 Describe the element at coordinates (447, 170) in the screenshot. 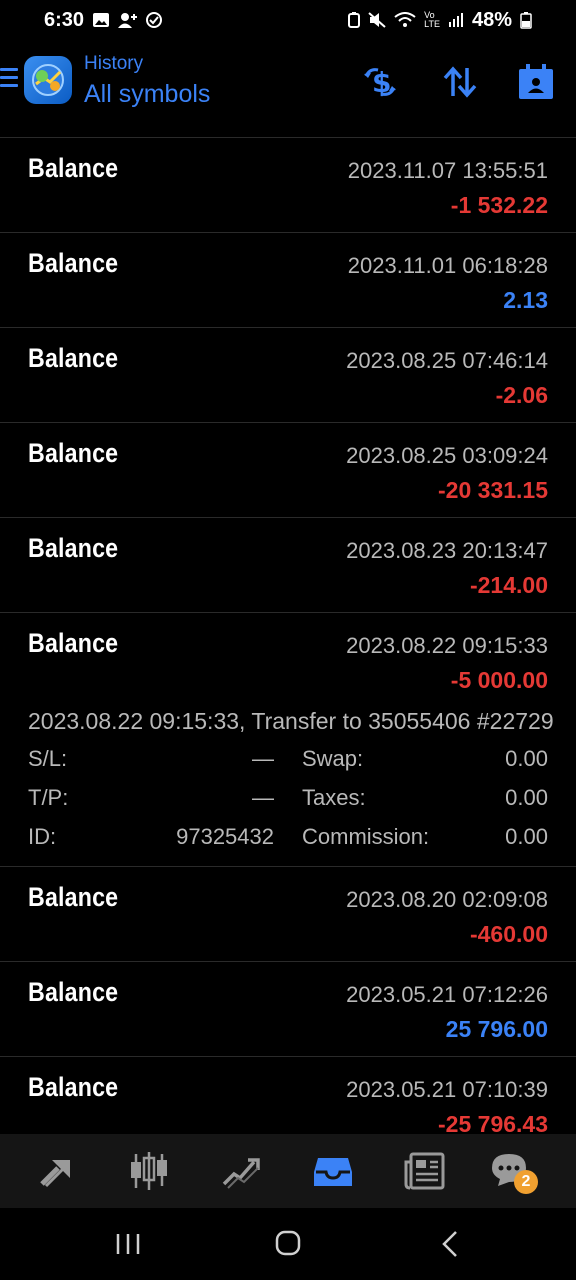

I see `deal-time: 2023.11.07 13:55:51` at that location.